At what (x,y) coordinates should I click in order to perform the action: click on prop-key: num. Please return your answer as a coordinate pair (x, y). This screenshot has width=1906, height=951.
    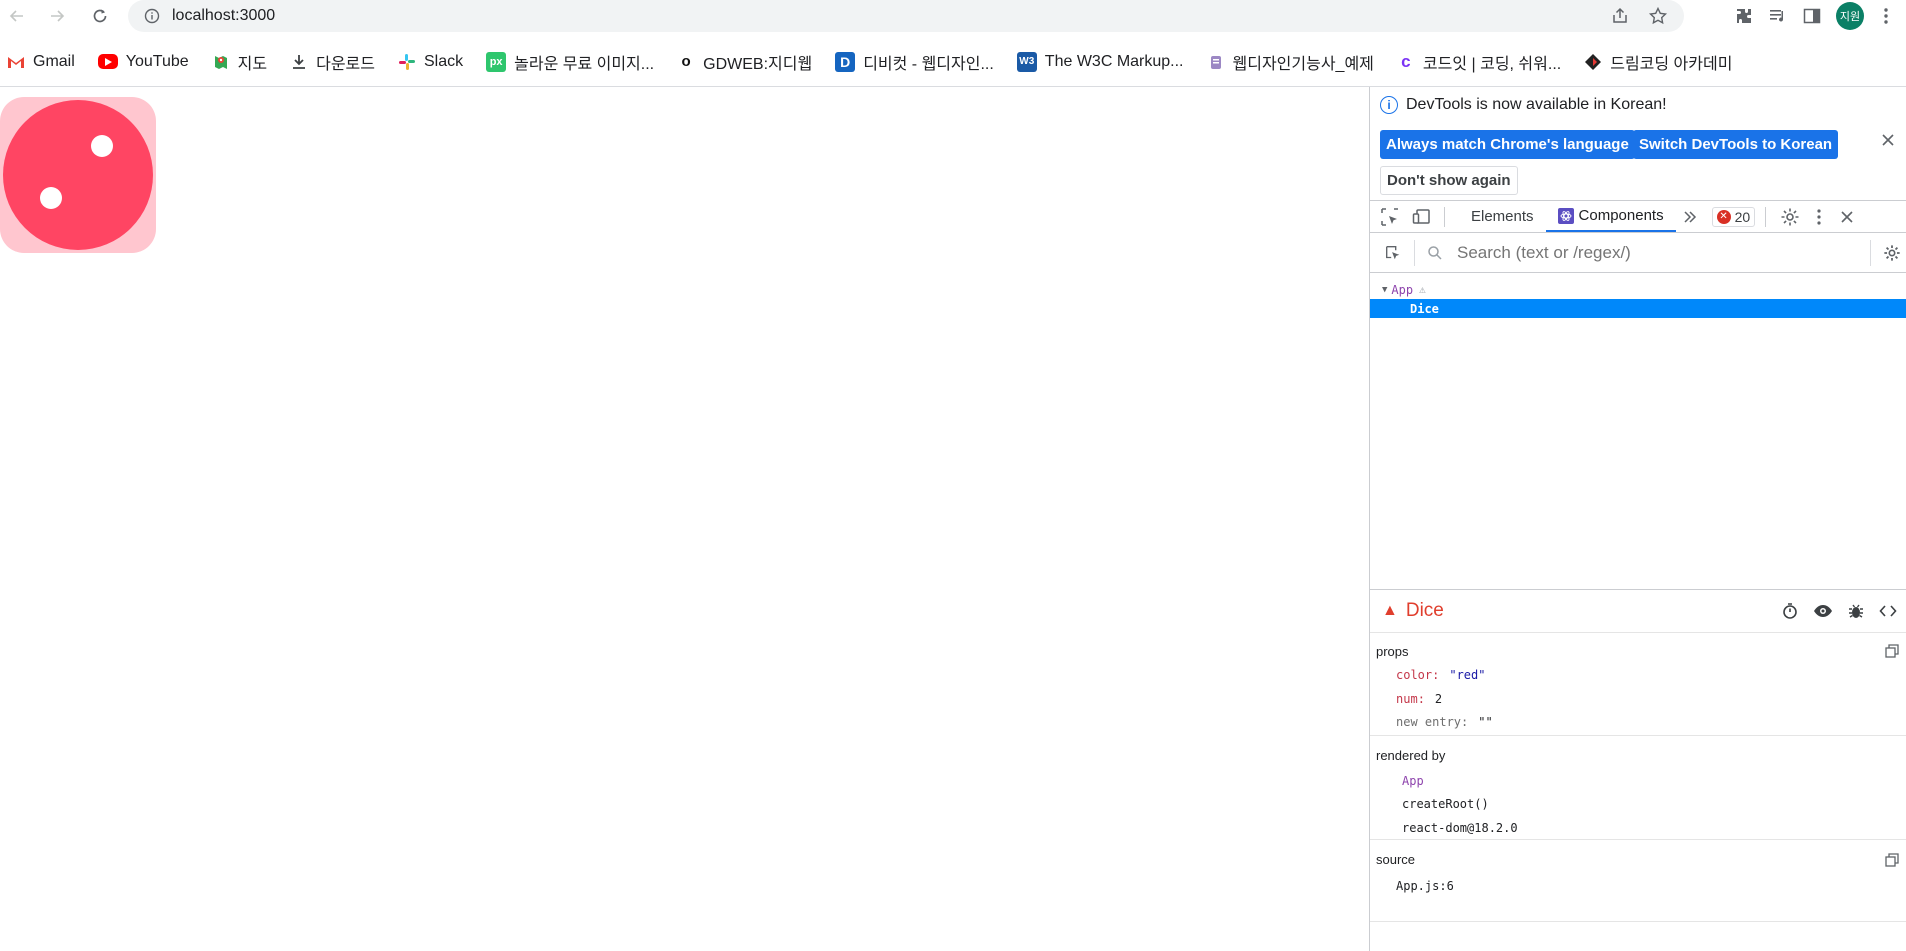
    Looking at the image, I should click on (1407, 699).